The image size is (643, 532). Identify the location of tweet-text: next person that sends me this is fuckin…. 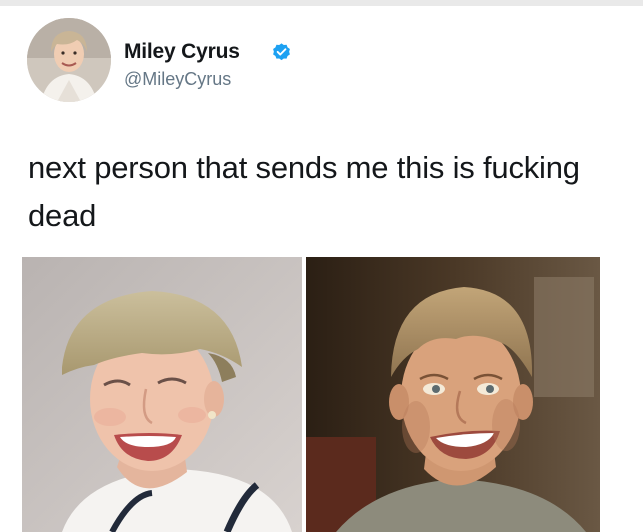
(304, 191).